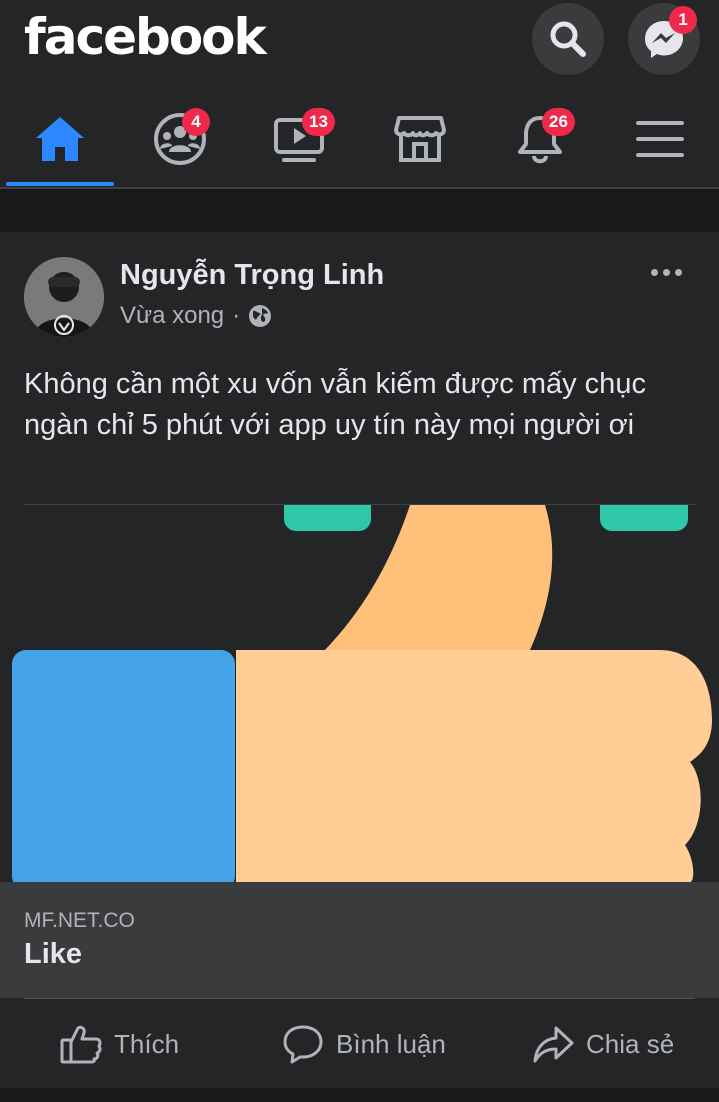  I want to click on notifications-badge: 26, so click(558, 122).